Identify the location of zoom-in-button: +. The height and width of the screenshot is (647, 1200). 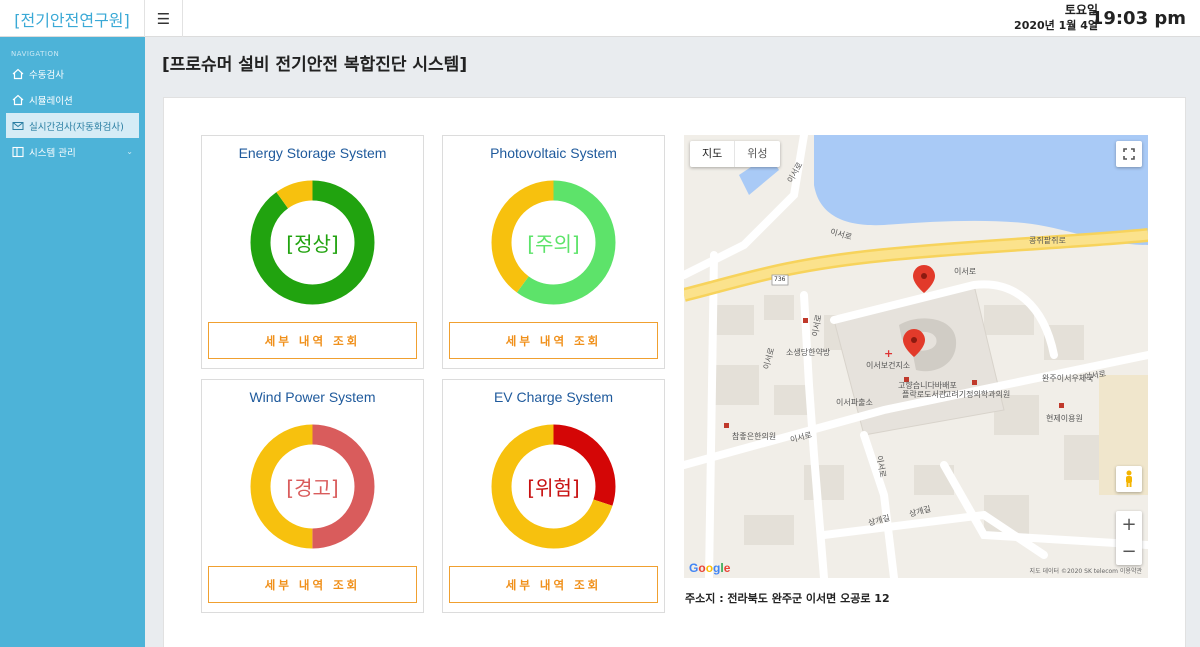
(1128, 524).